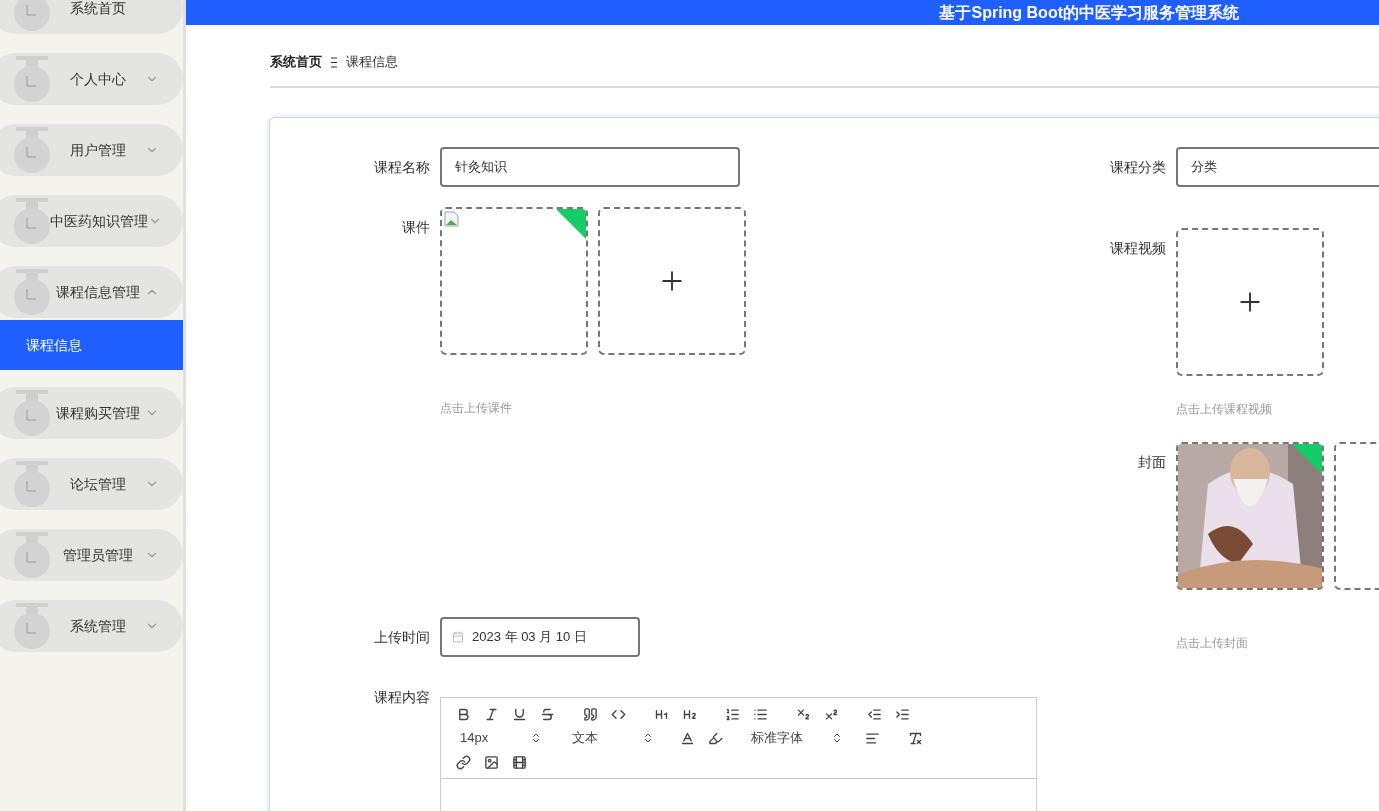 The width and height of the screenshot is (1379, 811). Describe the element at coordinates (1138, 248) in the screenshot. I see `field-label: 课程视频` at that location.